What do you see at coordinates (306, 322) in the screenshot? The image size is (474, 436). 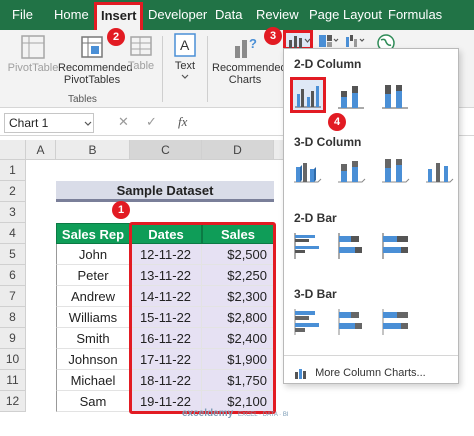 I see `3d-clustered-bar-icon` at bounding box center [306, 322].